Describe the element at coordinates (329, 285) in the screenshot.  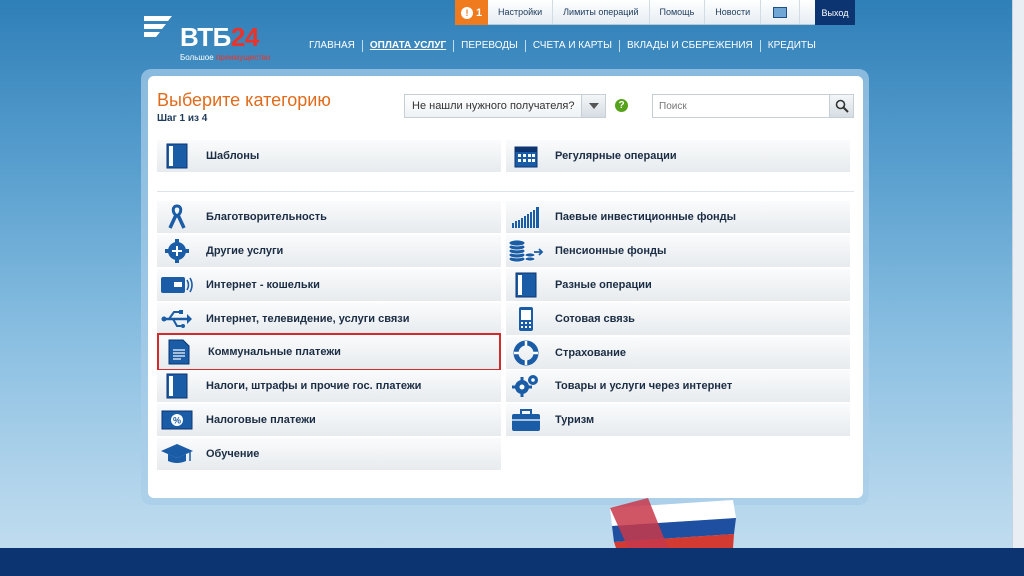
I see `category-e-wallets: Интернет - кошельки` at that location.